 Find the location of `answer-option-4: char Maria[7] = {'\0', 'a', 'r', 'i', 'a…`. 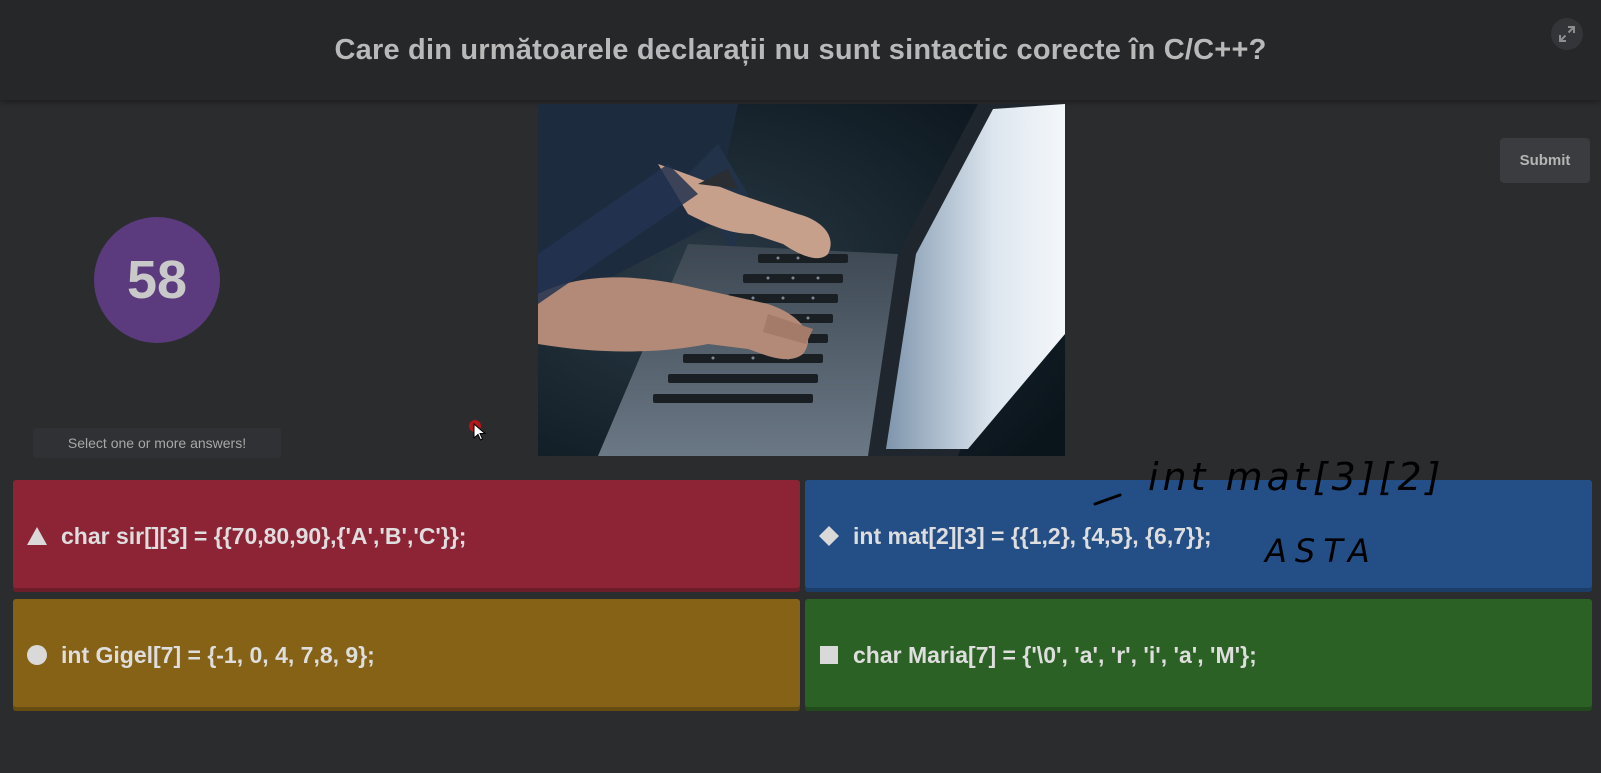

answer-option-4: char Maria[7] = {'\0', 'a', 'r', 'i', 'a… is located at coordinates (1198, 655).